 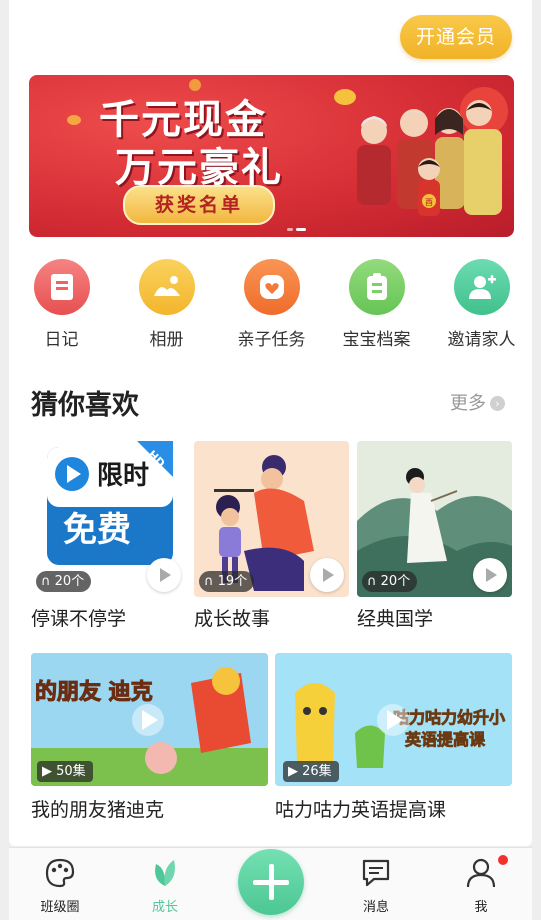 I want to click on course-card-tingke: 限时 免费 HD ∩ 20个, so click(x=107, y=519).